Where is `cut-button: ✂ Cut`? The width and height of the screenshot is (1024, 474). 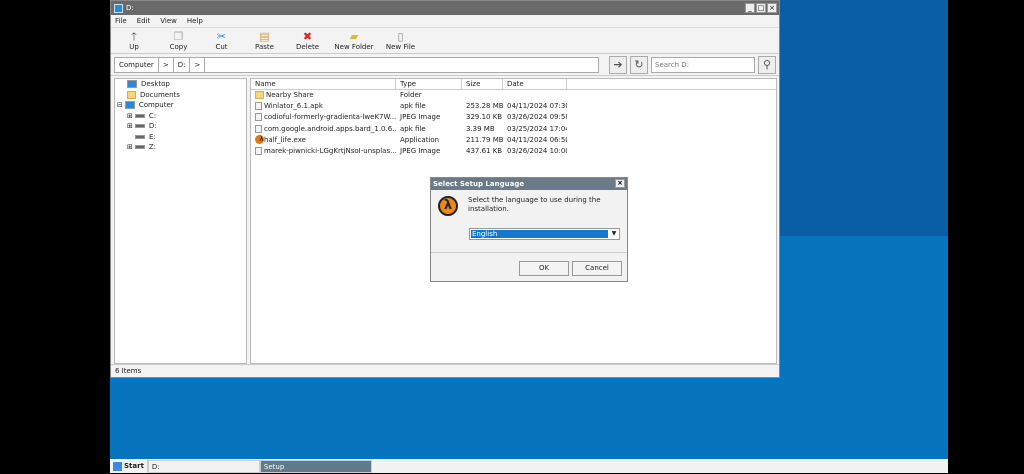 cut-button: ✂ Cut is located at coordinates (221, 41).